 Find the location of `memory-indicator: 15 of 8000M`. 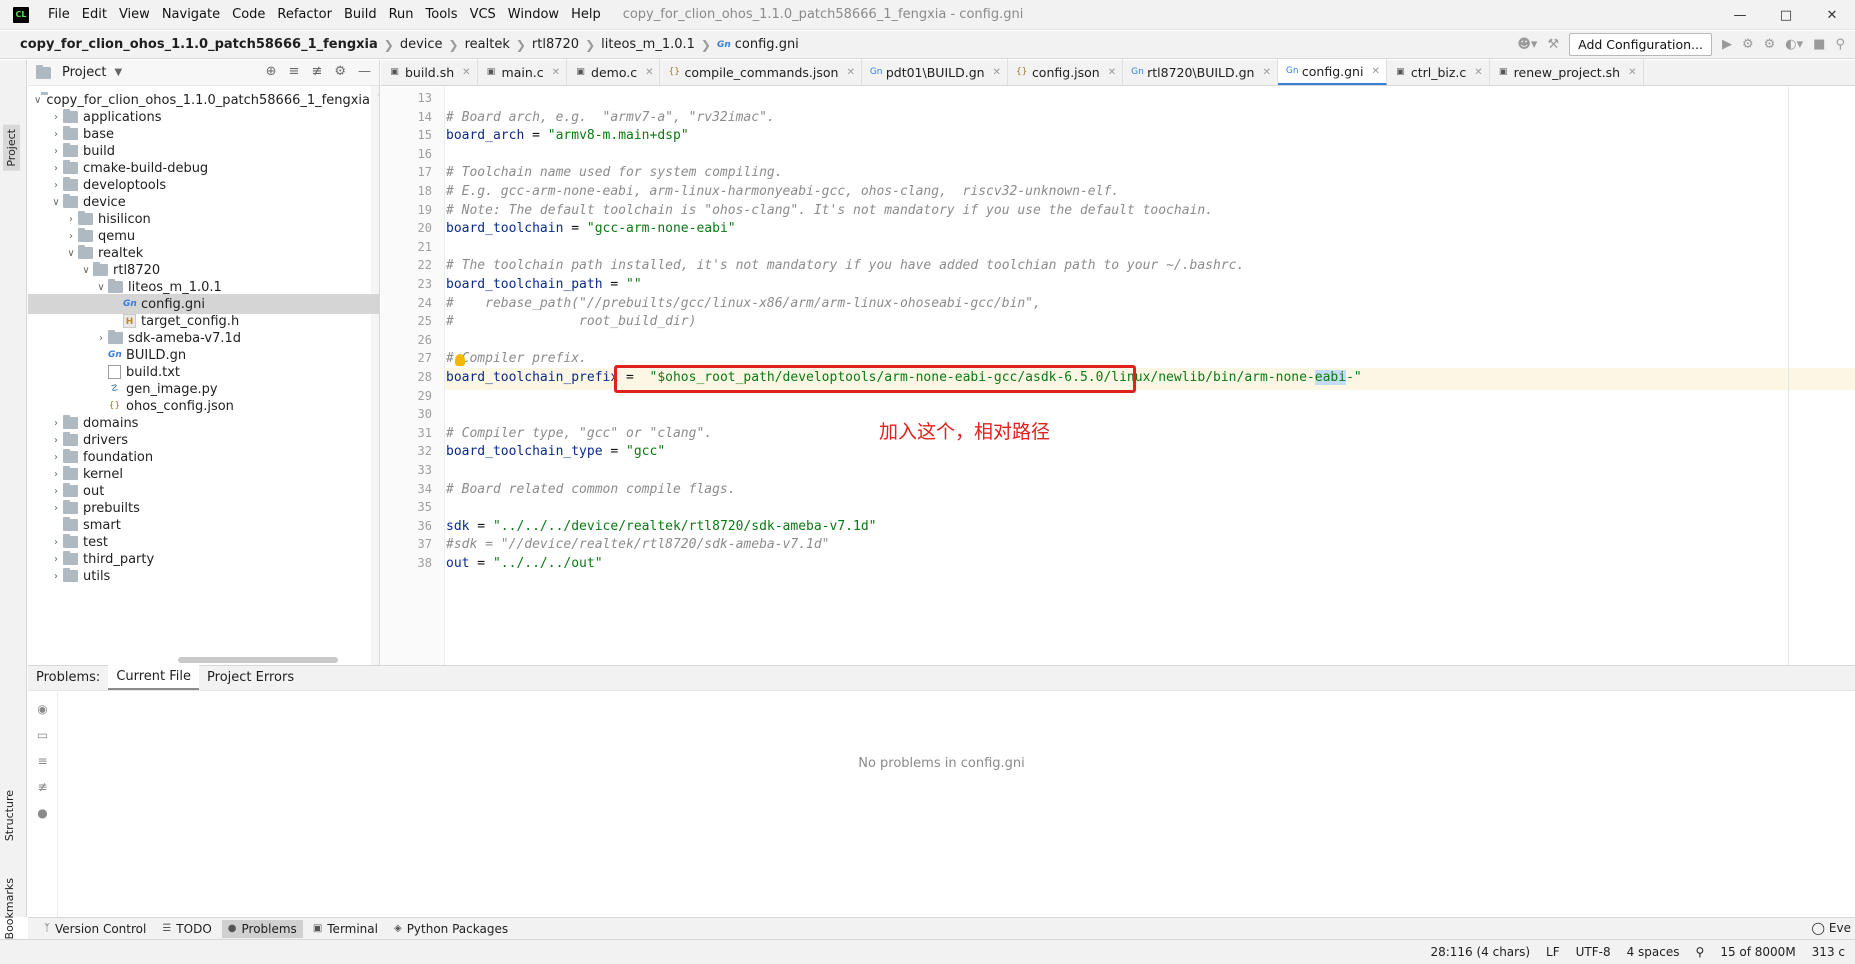

memory-indicator: 15 of 8000M is located at coordinates (1757, 952).